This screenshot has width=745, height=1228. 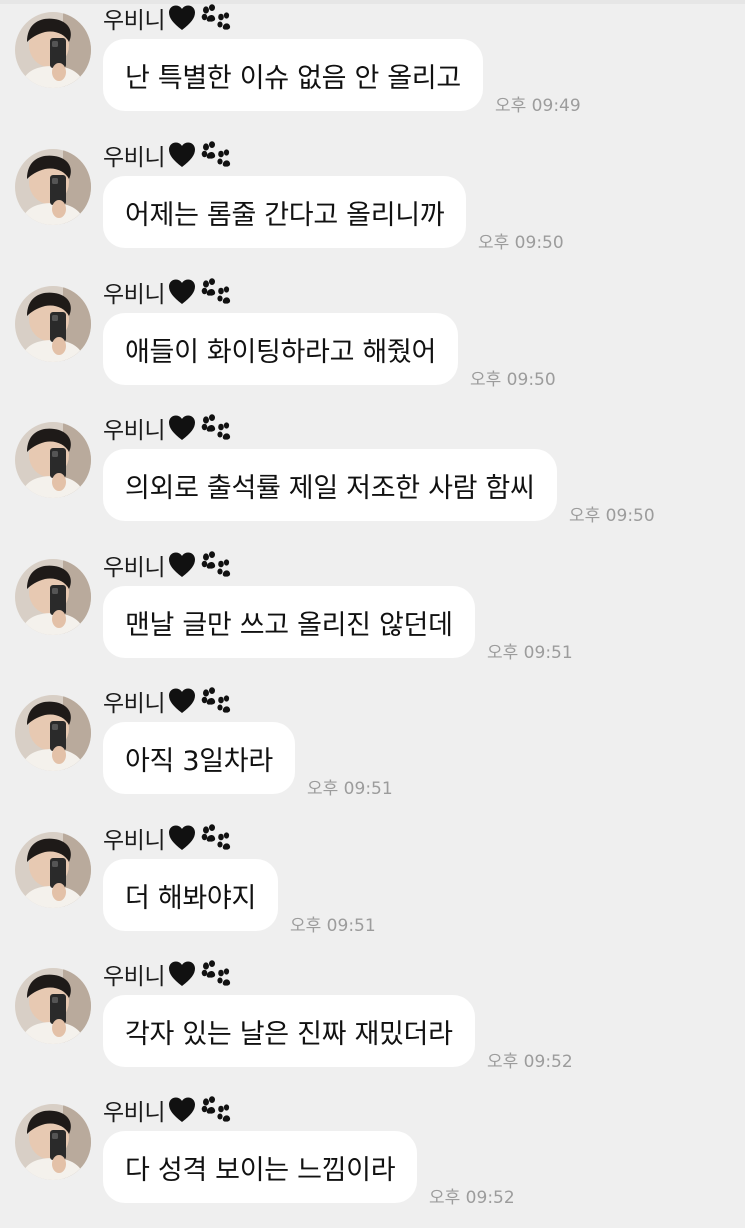 What do you see at coordinates (285, 215) in the screenshot?
I see `message-text: 어제는 롬줄 간다고 올리니까` at bounding box center [285, 215].